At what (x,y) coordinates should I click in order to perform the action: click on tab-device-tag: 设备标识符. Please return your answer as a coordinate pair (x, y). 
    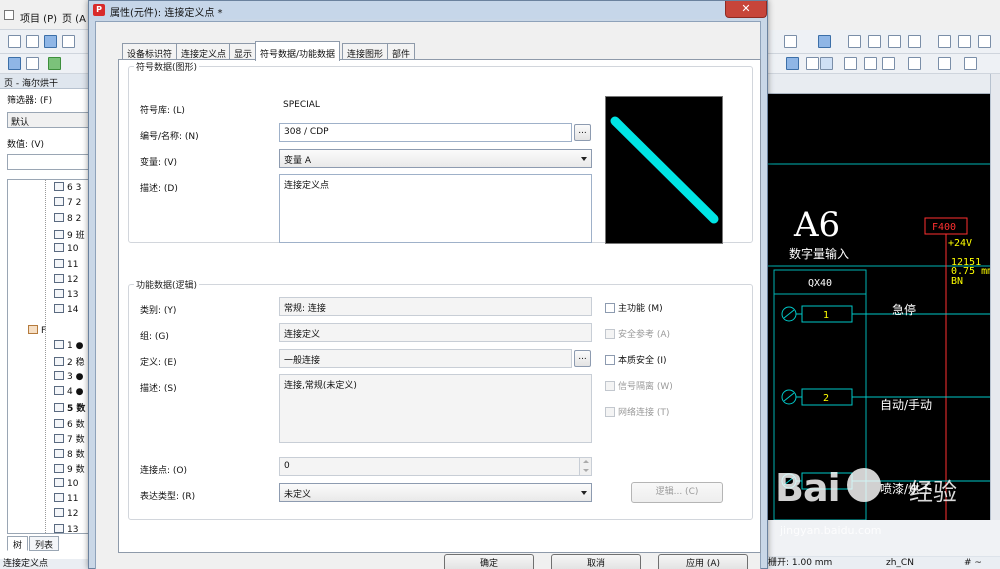
    Looking at the image, I should click on (150, 51).